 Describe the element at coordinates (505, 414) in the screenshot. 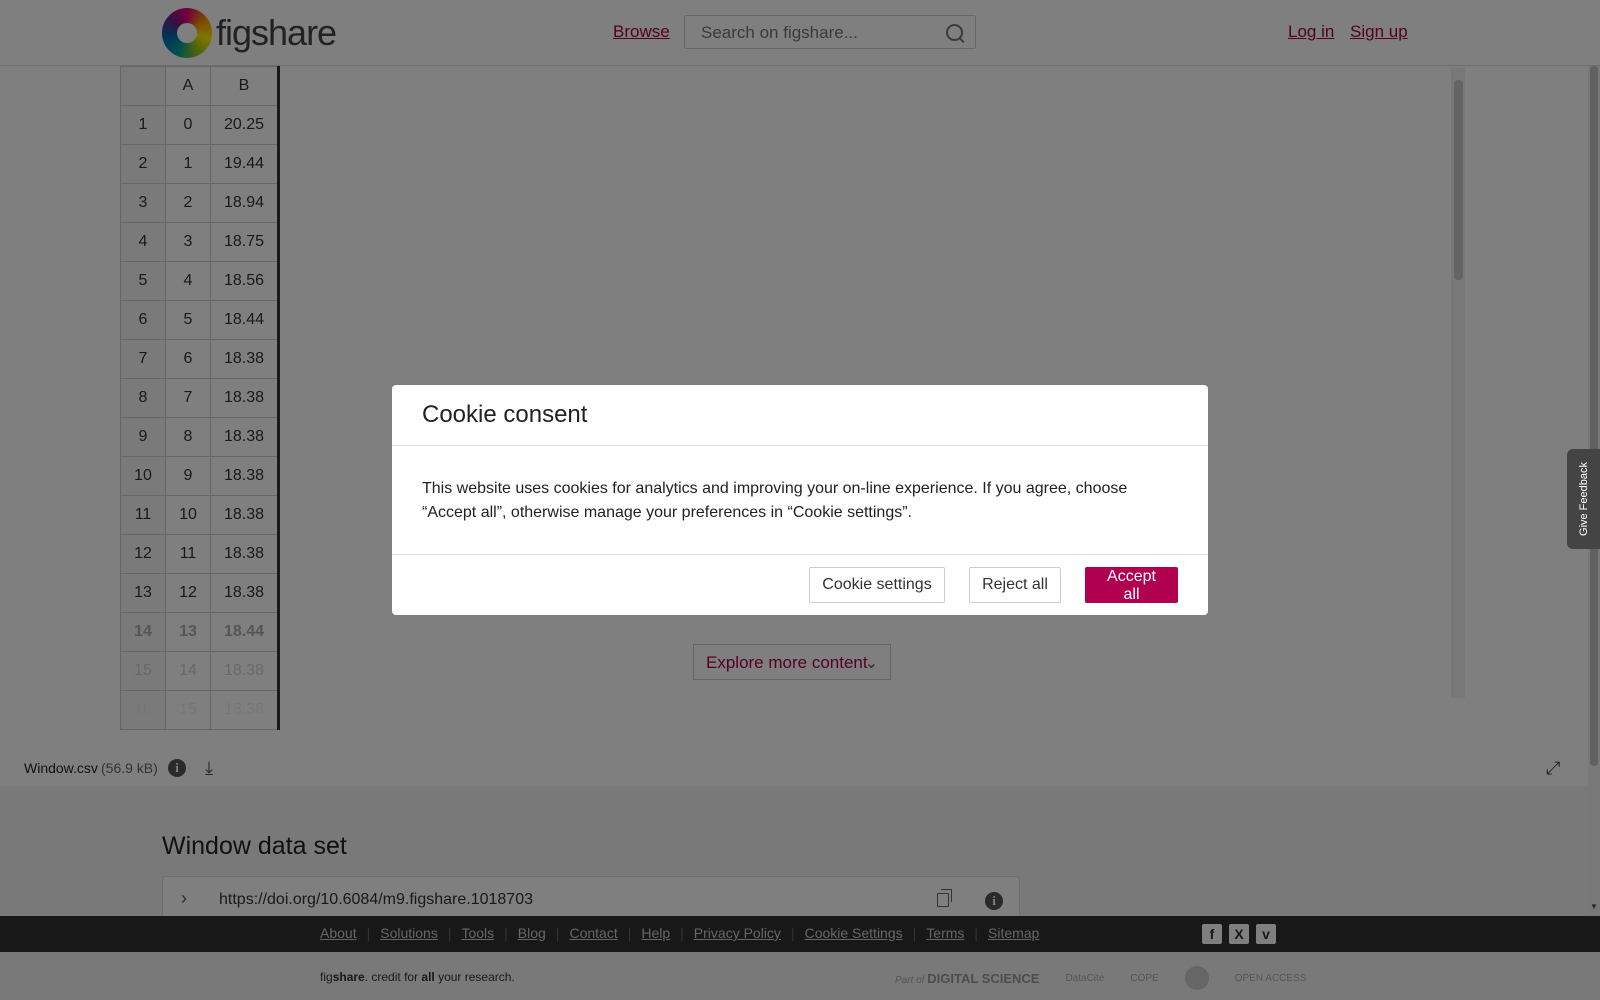

I see `dialog-title: Cookie consent` at that location.